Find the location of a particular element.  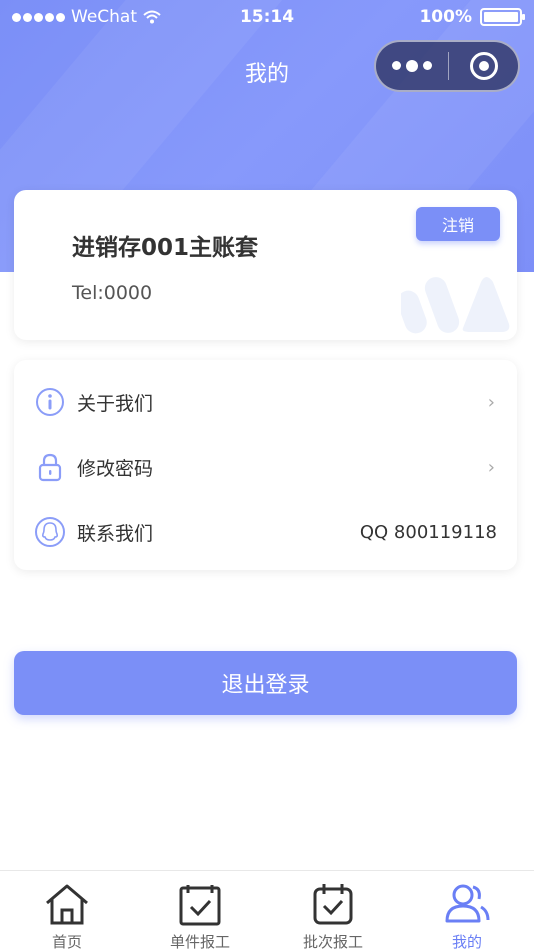

menu-item-label: 关于我们 is located at coordinates (115, 403).